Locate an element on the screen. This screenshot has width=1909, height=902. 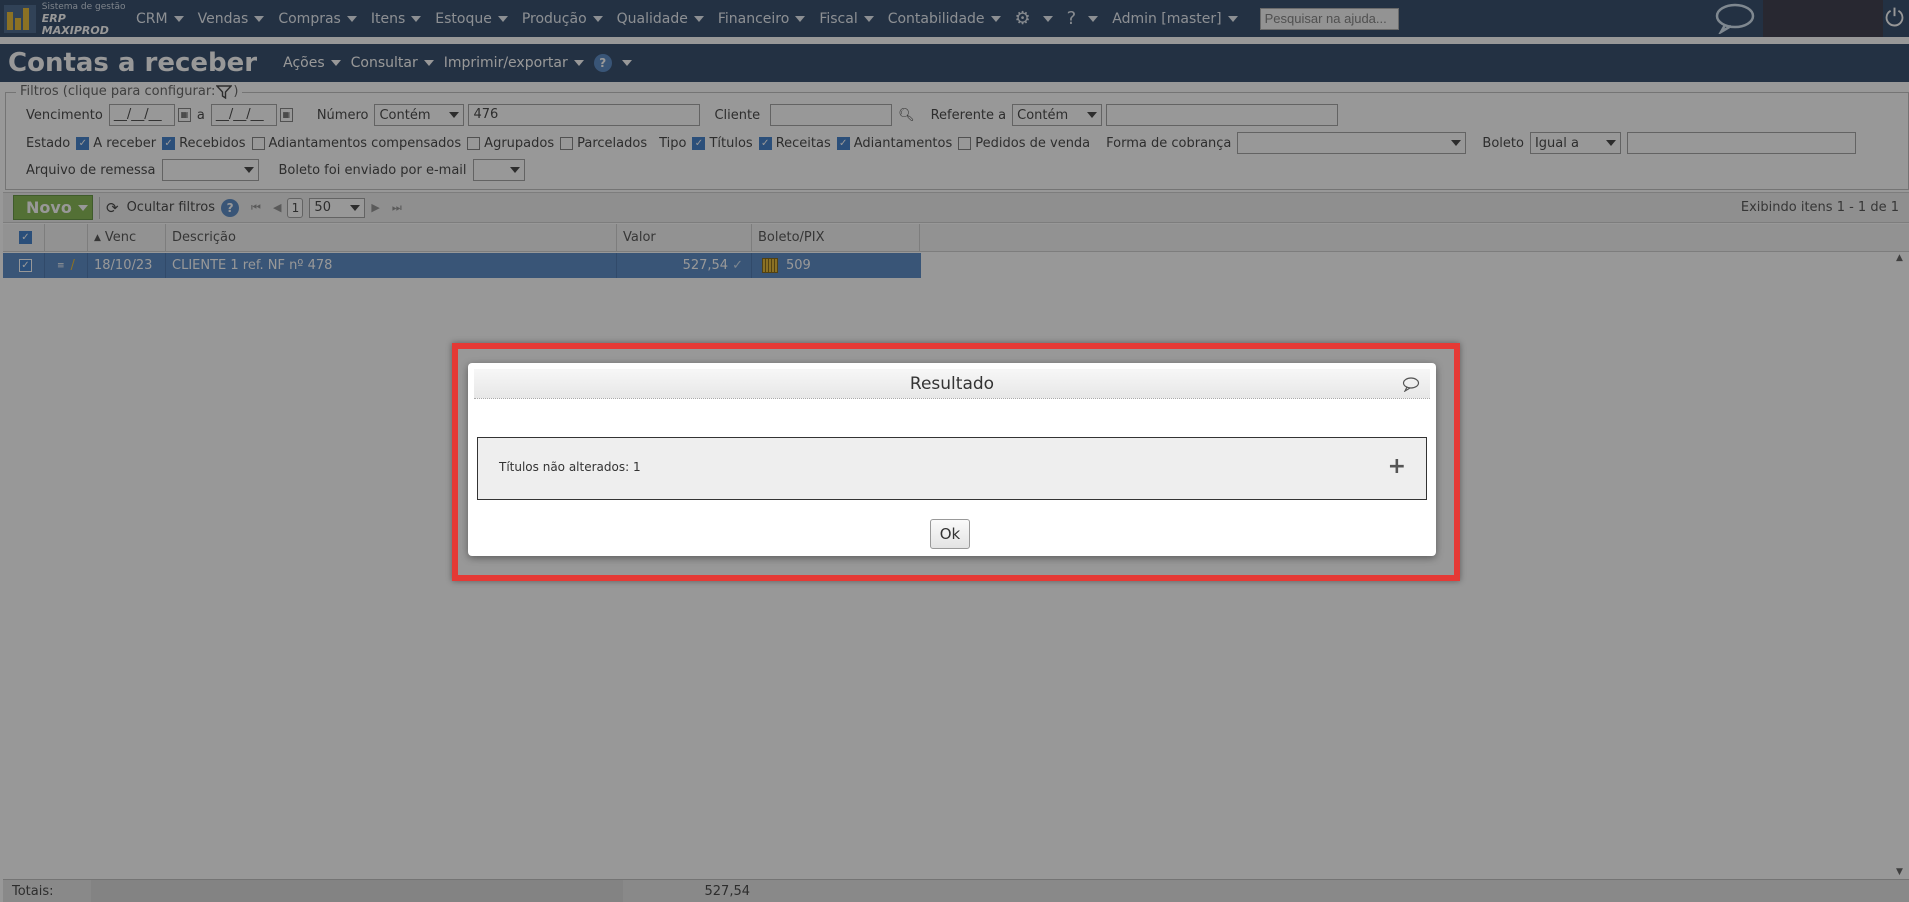
dialog-header: Resultado is located at coordinates (952, 384).